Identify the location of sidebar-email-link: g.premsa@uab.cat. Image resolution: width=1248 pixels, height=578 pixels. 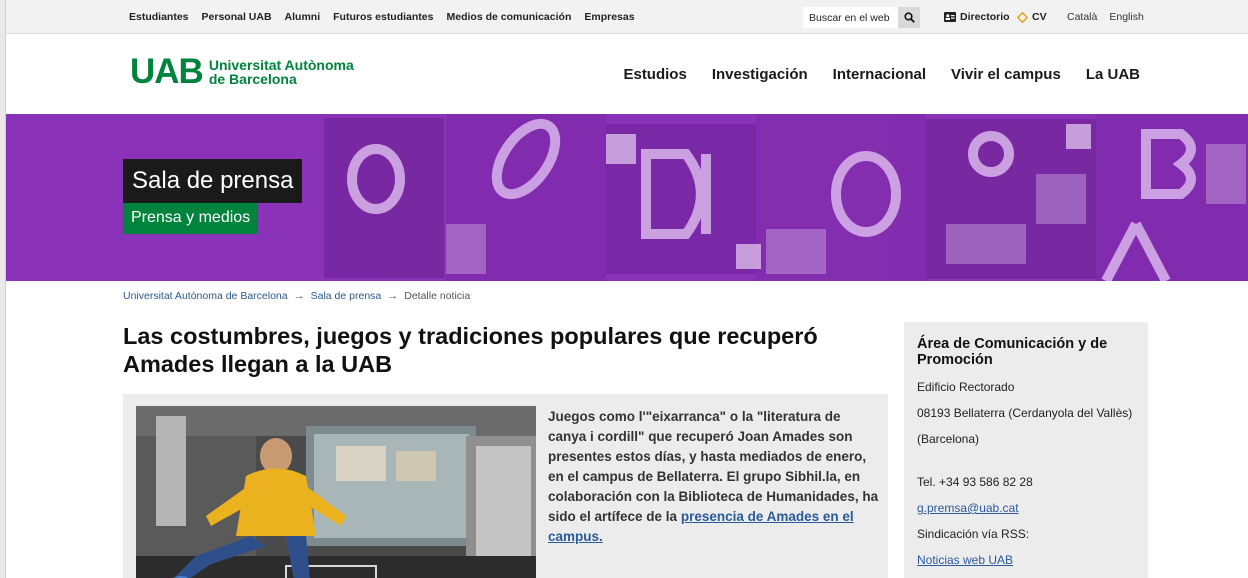
(1026, 508).